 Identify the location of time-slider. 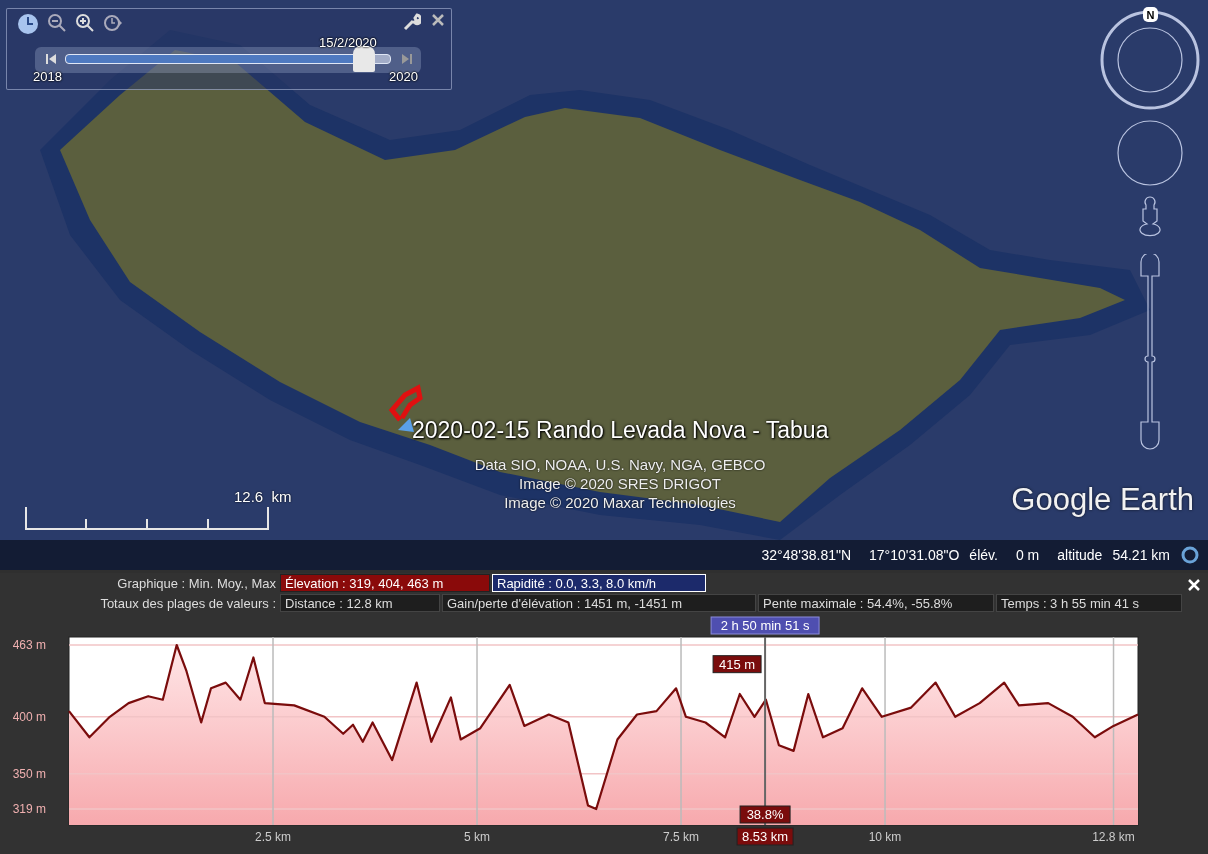
(228, 60).